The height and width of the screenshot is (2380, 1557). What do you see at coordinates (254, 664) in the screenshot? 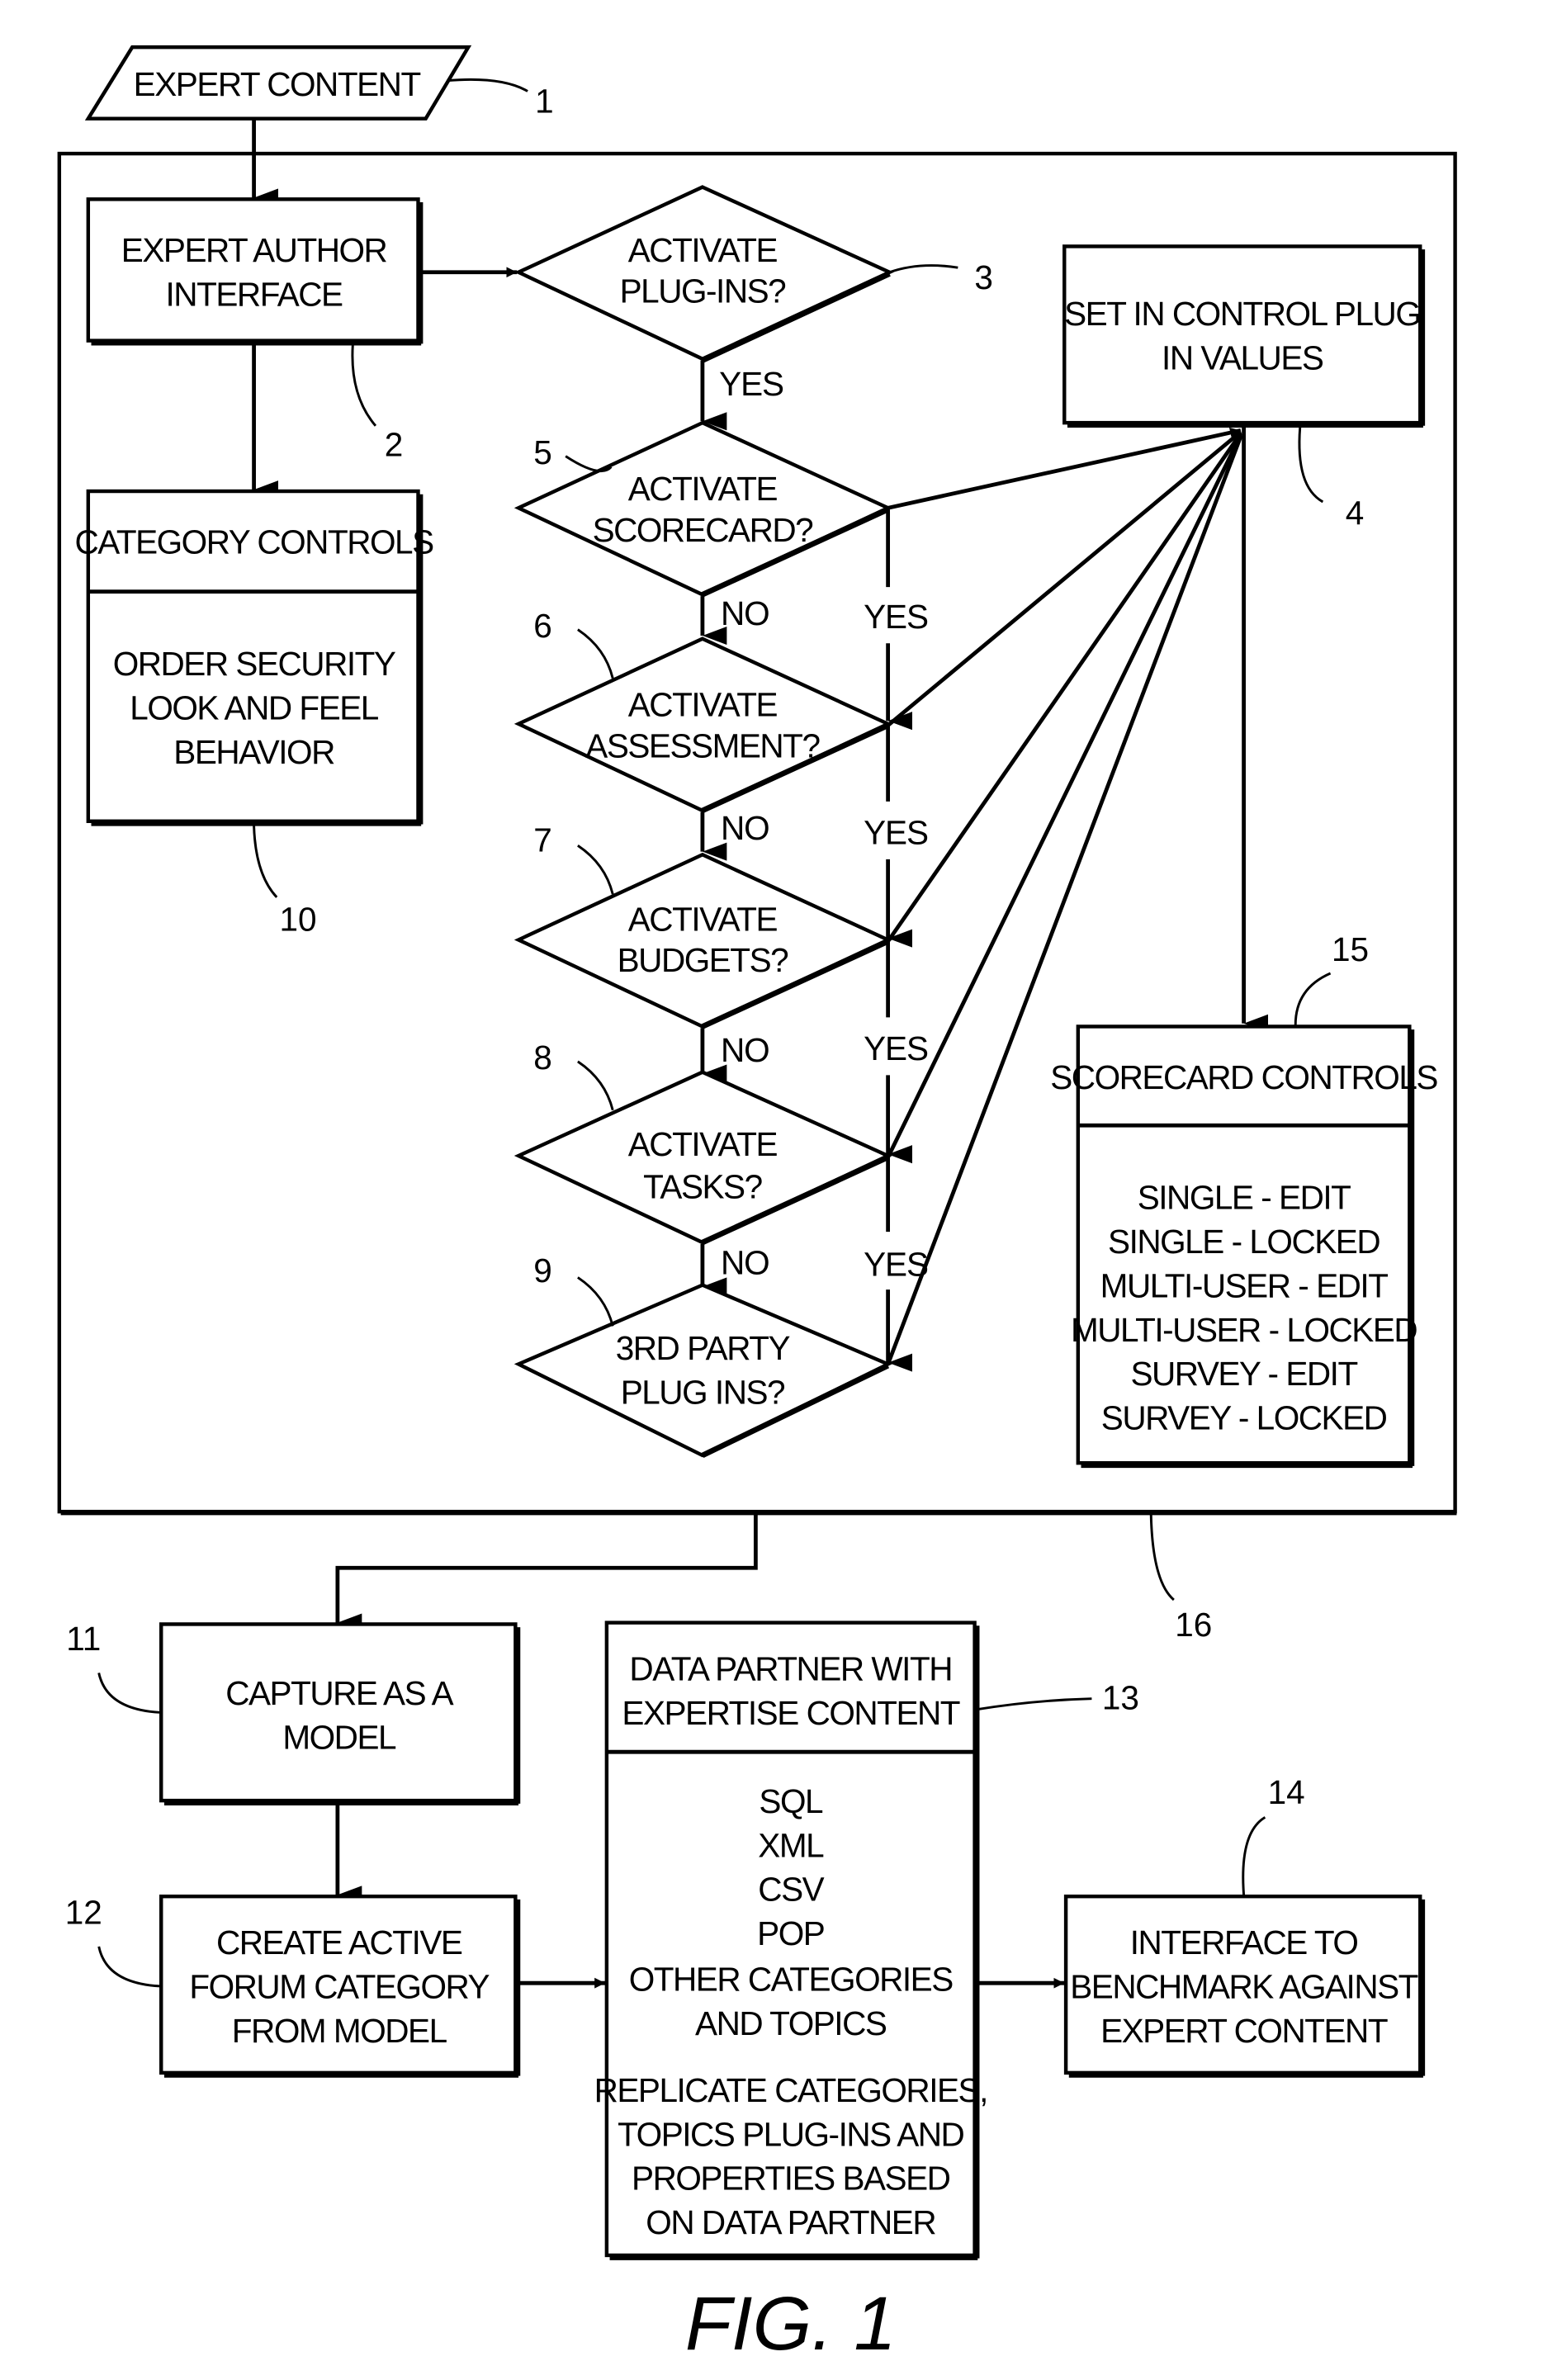
I see `category-controls-line-1: ORDER SECURITY` at bounding box center [254, 664].